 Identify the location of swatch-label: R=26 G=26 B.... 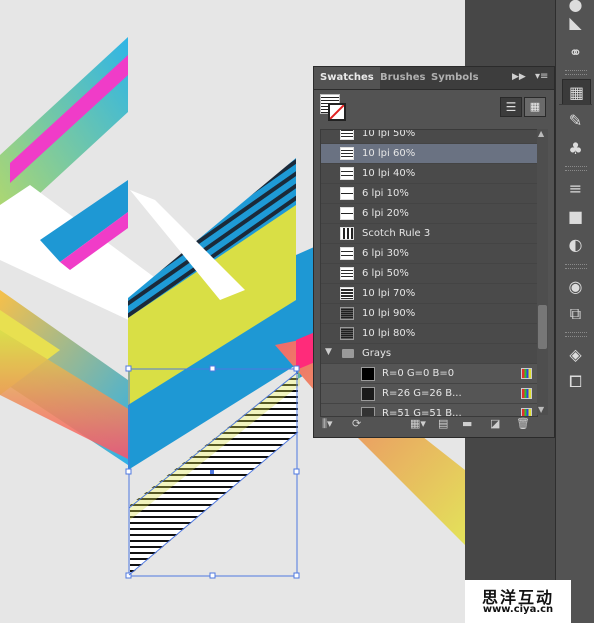
(422, 393).